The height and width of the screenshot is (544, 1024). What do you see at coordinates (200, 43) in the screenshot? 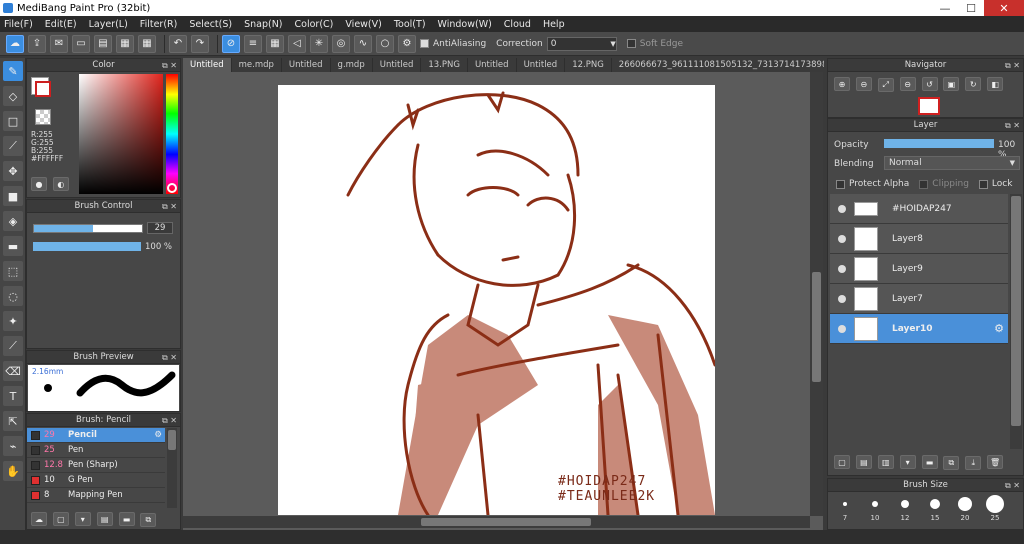
I see `redo-icon: ↷` at bounding box center [200, 43].